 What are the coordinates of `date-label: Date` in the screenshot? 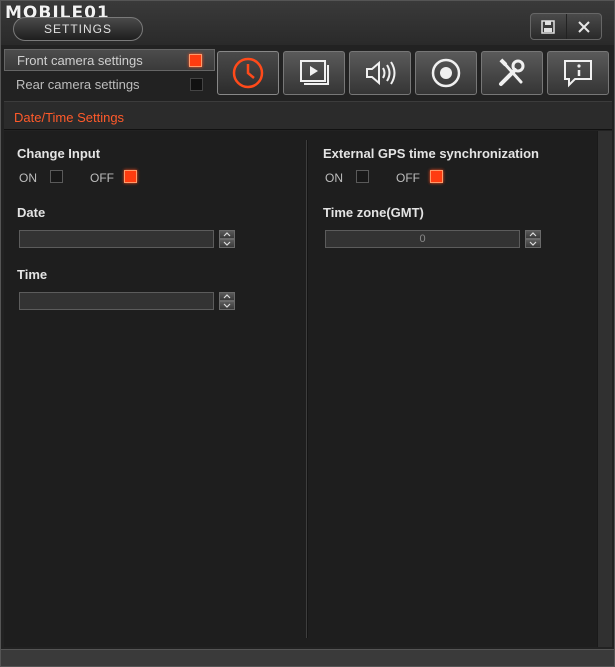 It's located at (31, 212).